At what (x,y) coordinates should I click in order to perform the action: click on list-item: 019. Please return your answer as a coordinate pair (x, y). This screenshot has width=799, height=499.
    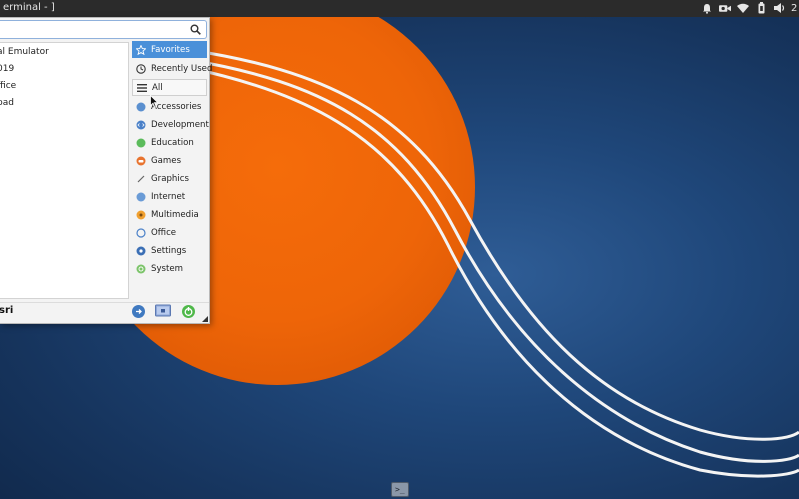
    Looking at the image, I should click on (63, 70).